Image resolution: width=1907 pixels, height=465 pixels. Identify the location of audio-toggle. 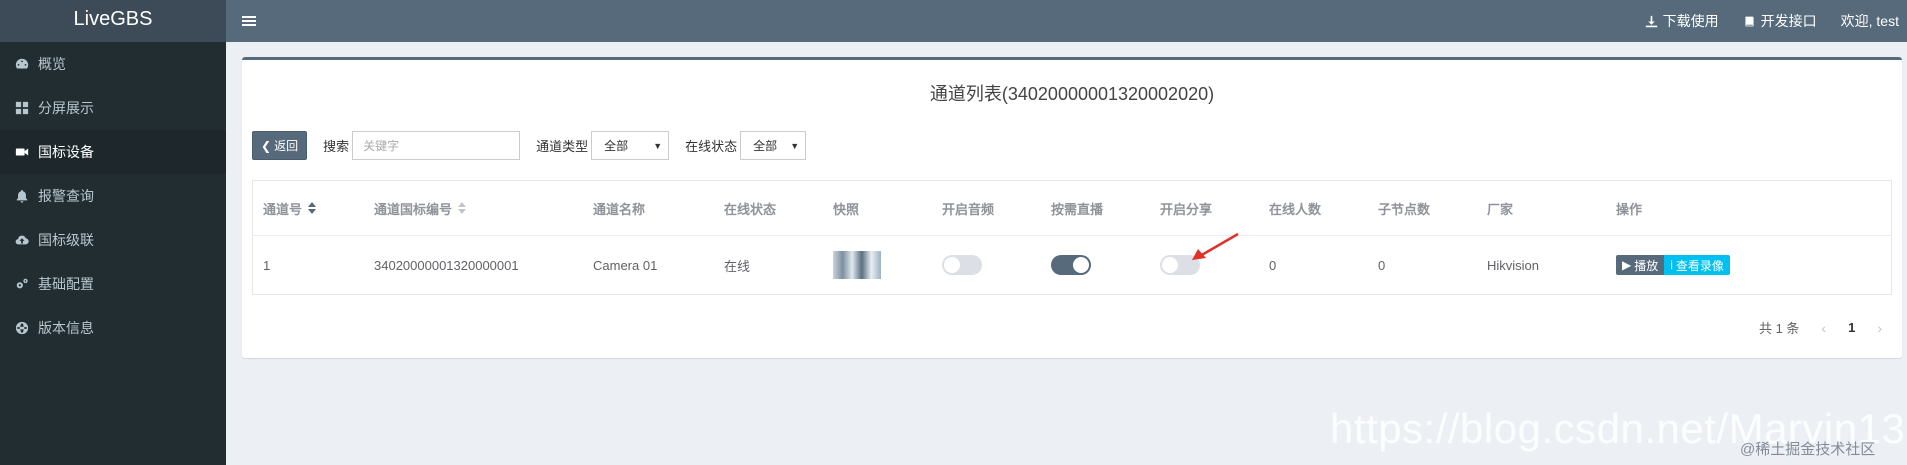
(962, 265).